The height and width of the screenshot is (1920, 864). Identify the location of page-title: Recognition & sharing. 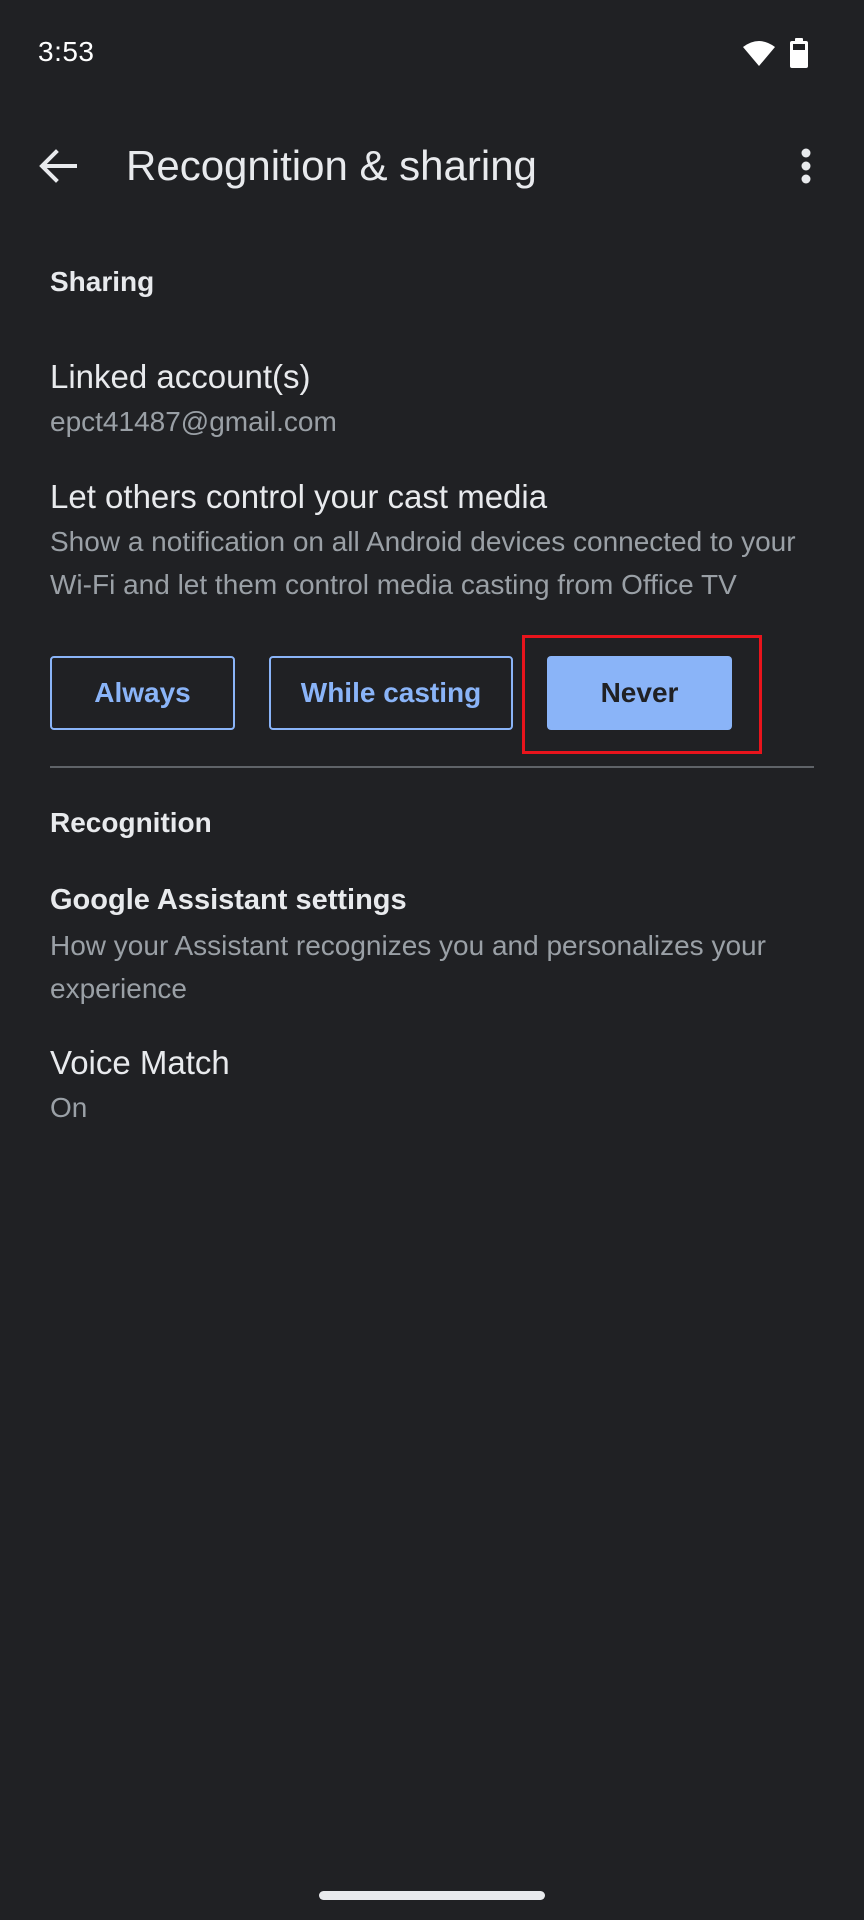
(331, 165).